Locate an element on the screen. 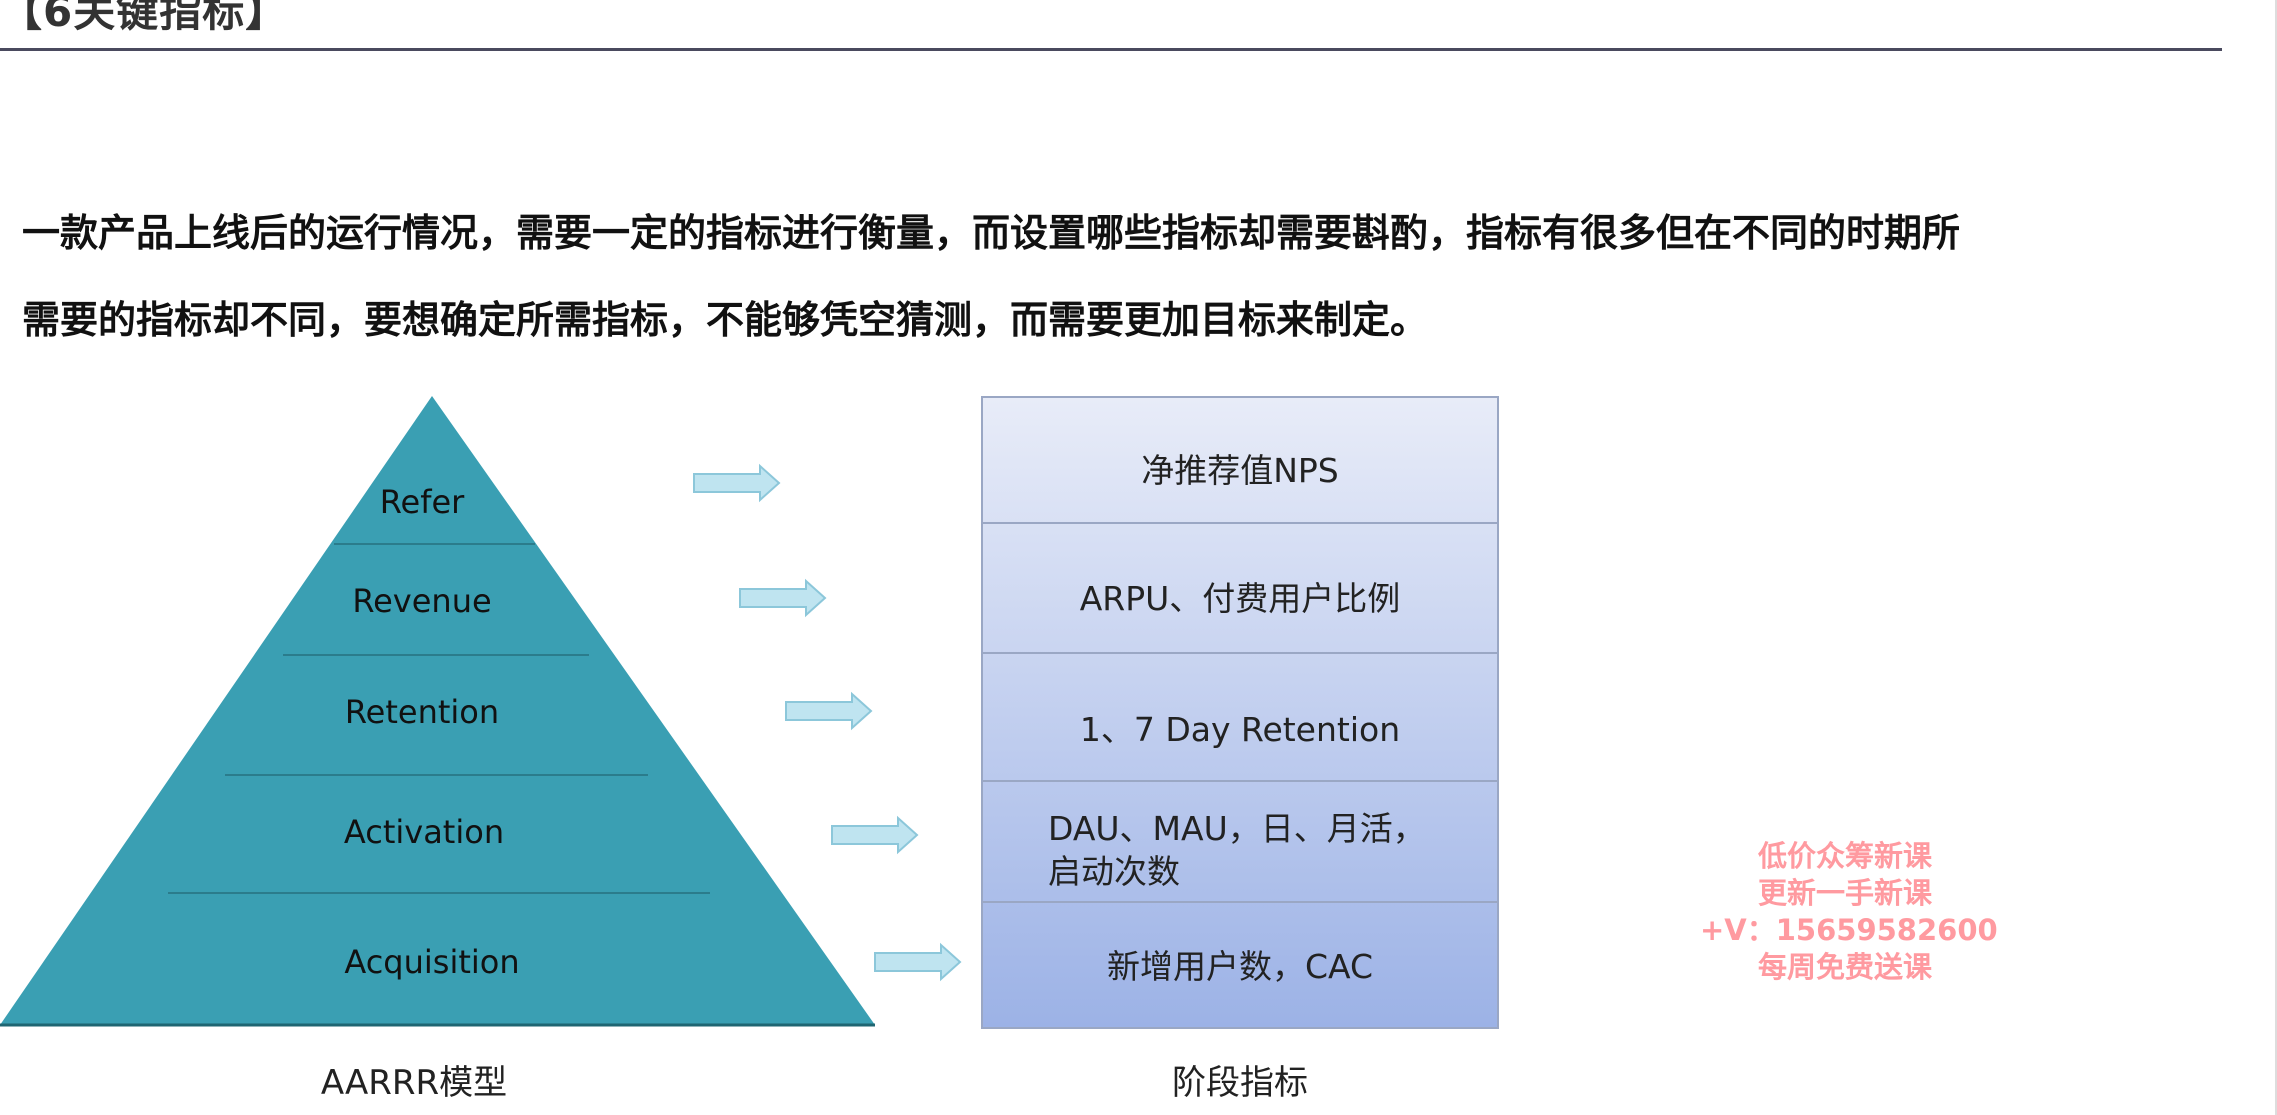  metrics-caption: 阶段指标 is located at coordinates (1240, 1083).